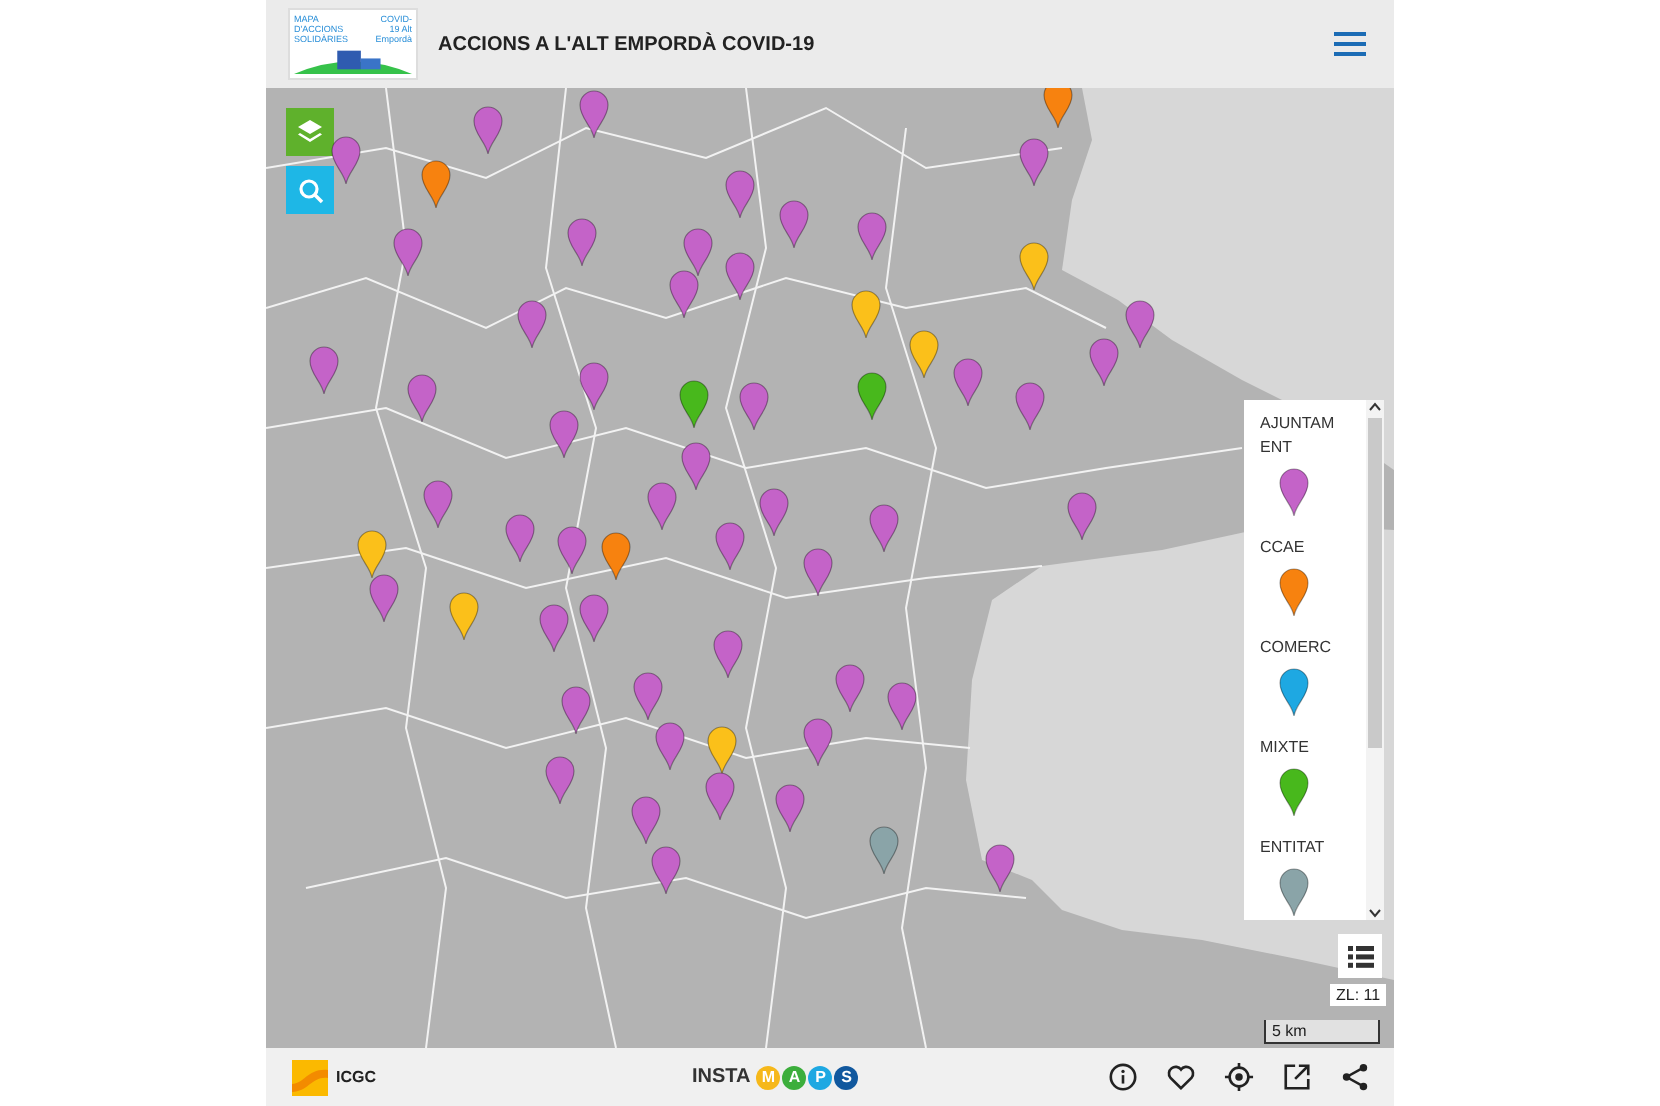  What do you see at coordinates (1355, 1077) in the screenshot?
I see `share-icon` at bounding box center [1355, 1077].